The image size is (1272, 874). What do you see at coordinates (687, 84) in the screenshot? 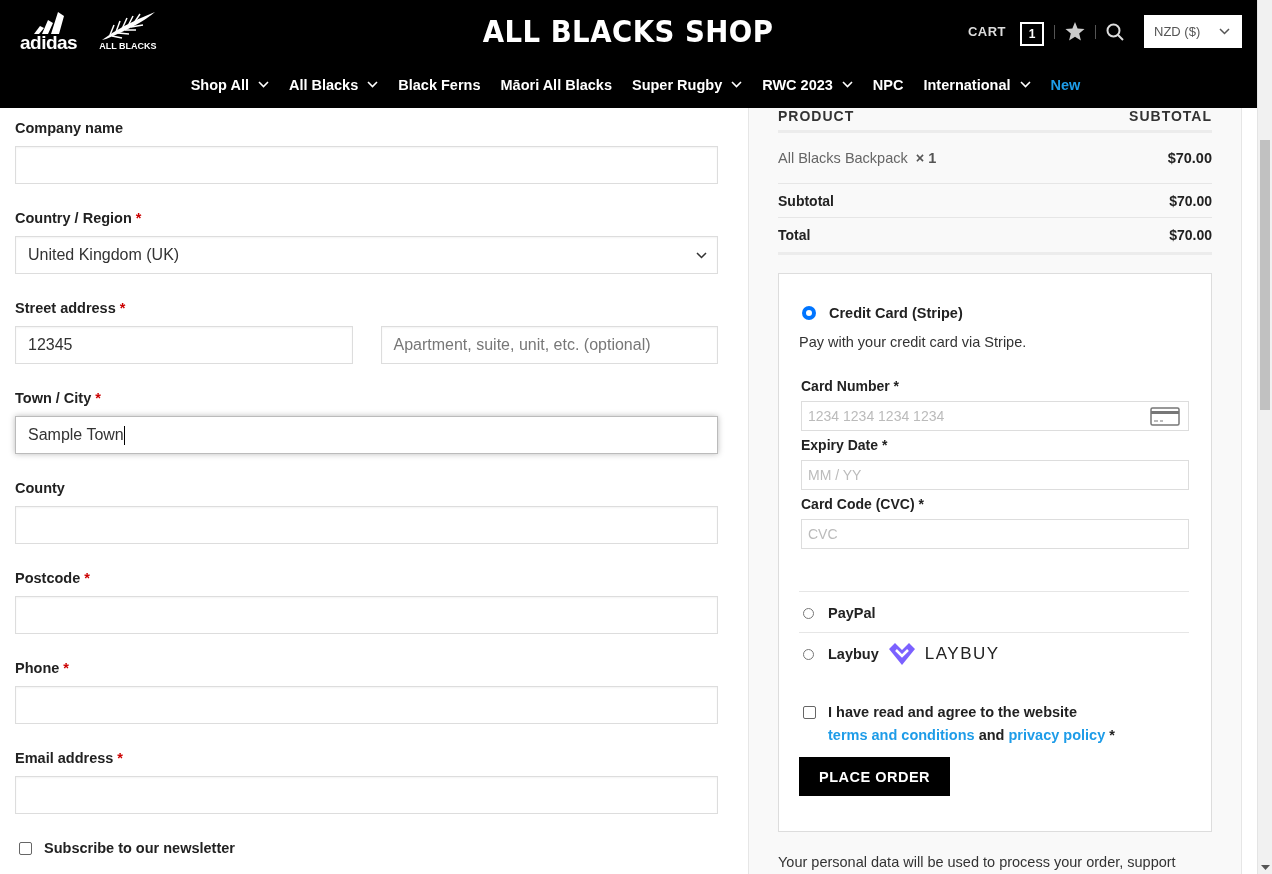
I see `nav-link: Super Rugby` at bounding box center [687, 84].